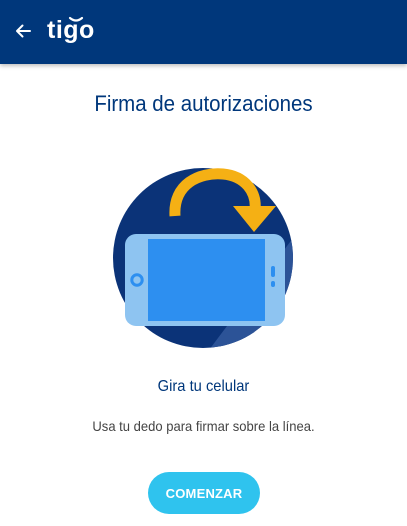 Image resolution: width=407 pixels, height=526 pixels. I want to click on tigo-logo: tigo, so click(72, 32).